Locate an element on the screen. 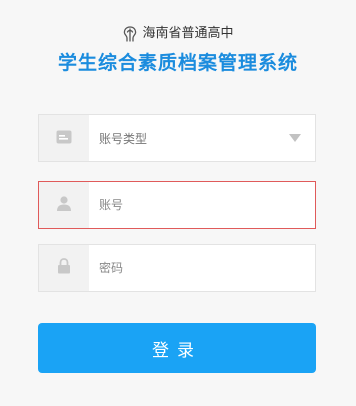 Image resolution: width=356 pixels, height=406 pixels. brand-line: 海南省普通高中 is located at coordinates (178, 34).